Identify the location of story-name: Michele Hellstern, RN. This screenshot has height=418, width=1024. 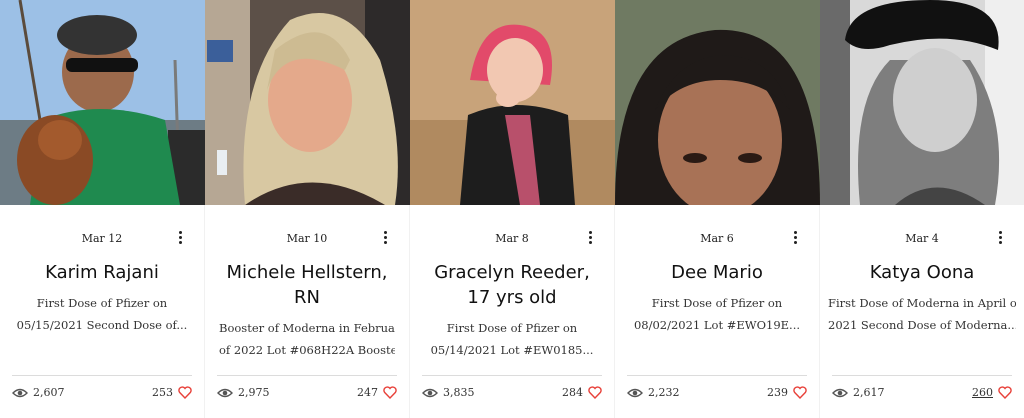
(307, 285).